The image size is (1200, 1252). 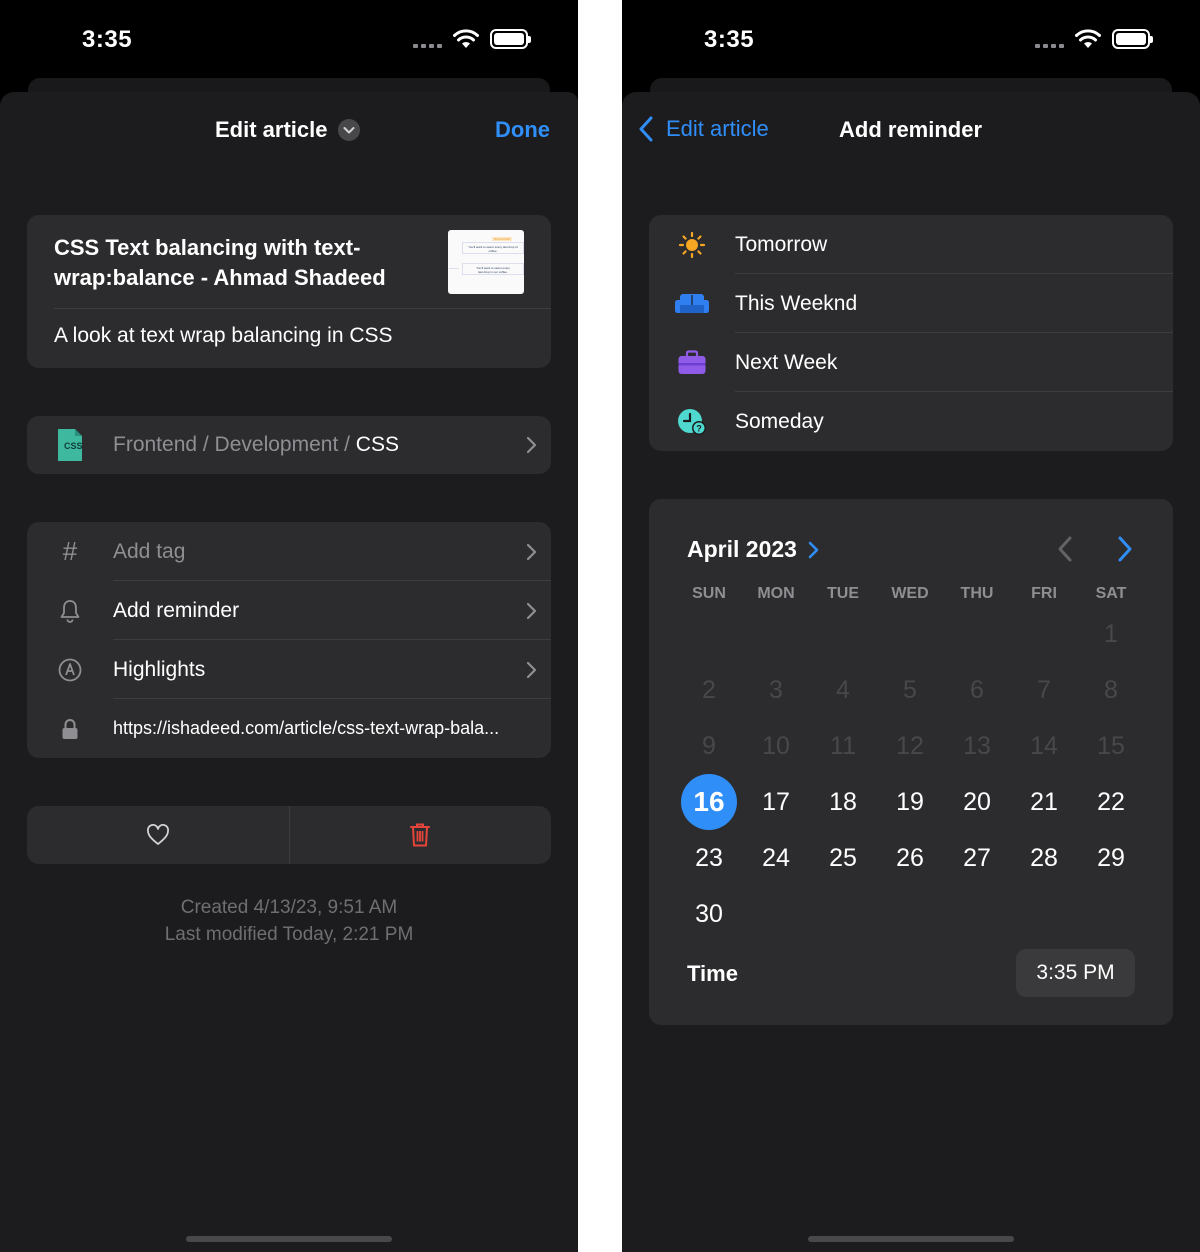 I want to click on nav-title-menu: Edit article, so click(x=288, y=130).